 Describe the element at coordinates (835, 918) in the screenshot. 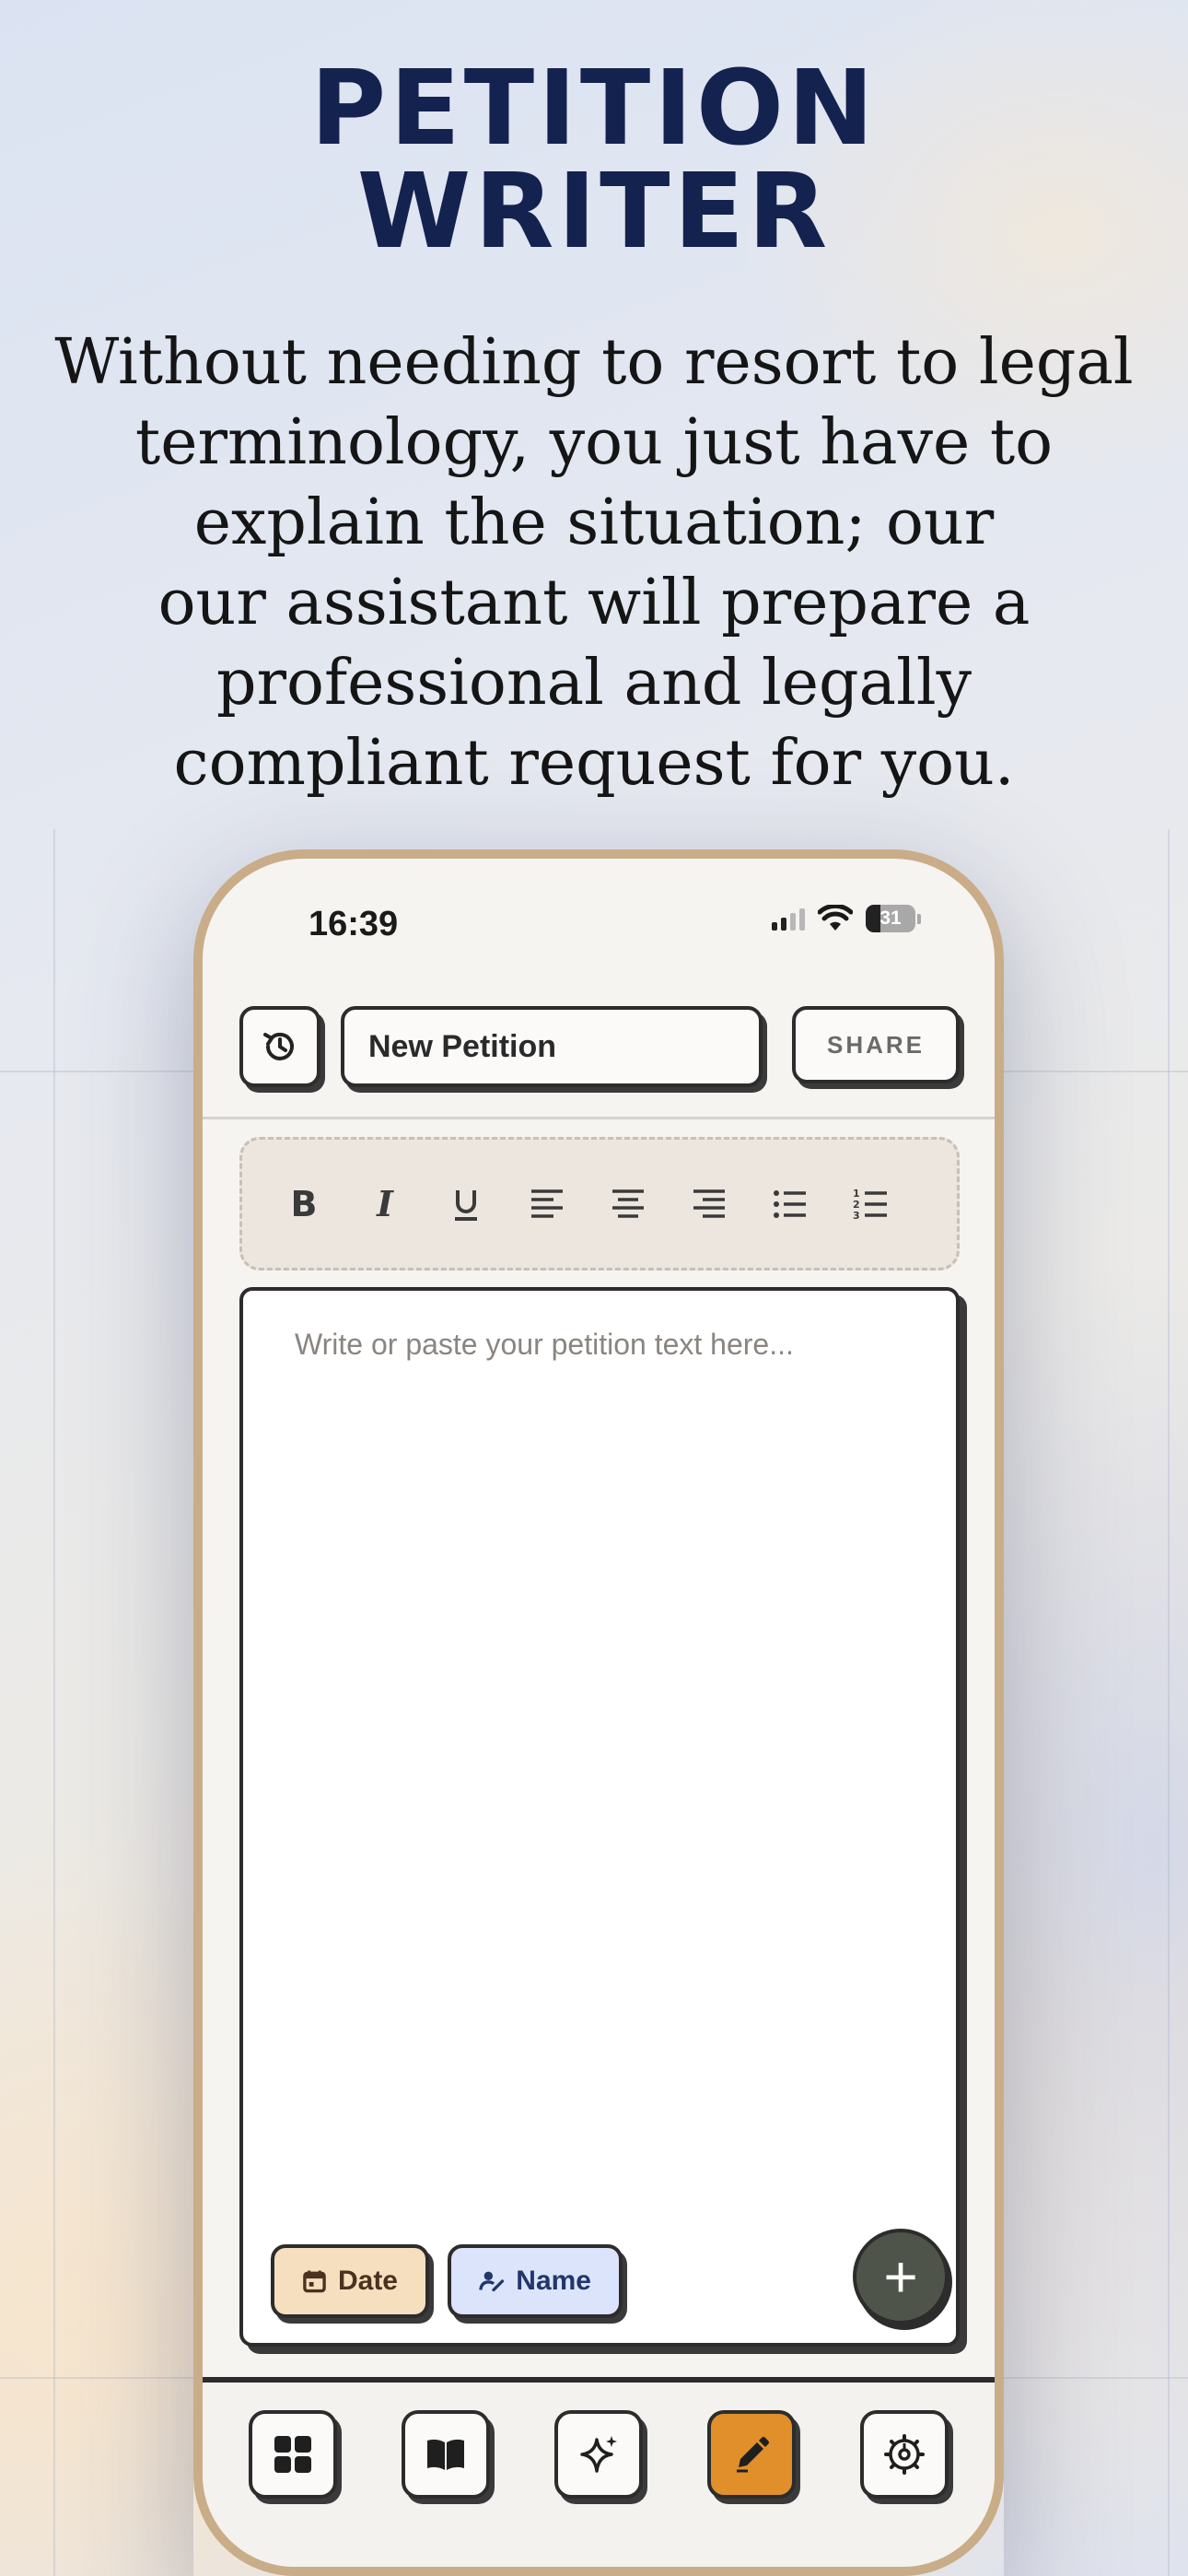

I see `wifi-icon` at that location.